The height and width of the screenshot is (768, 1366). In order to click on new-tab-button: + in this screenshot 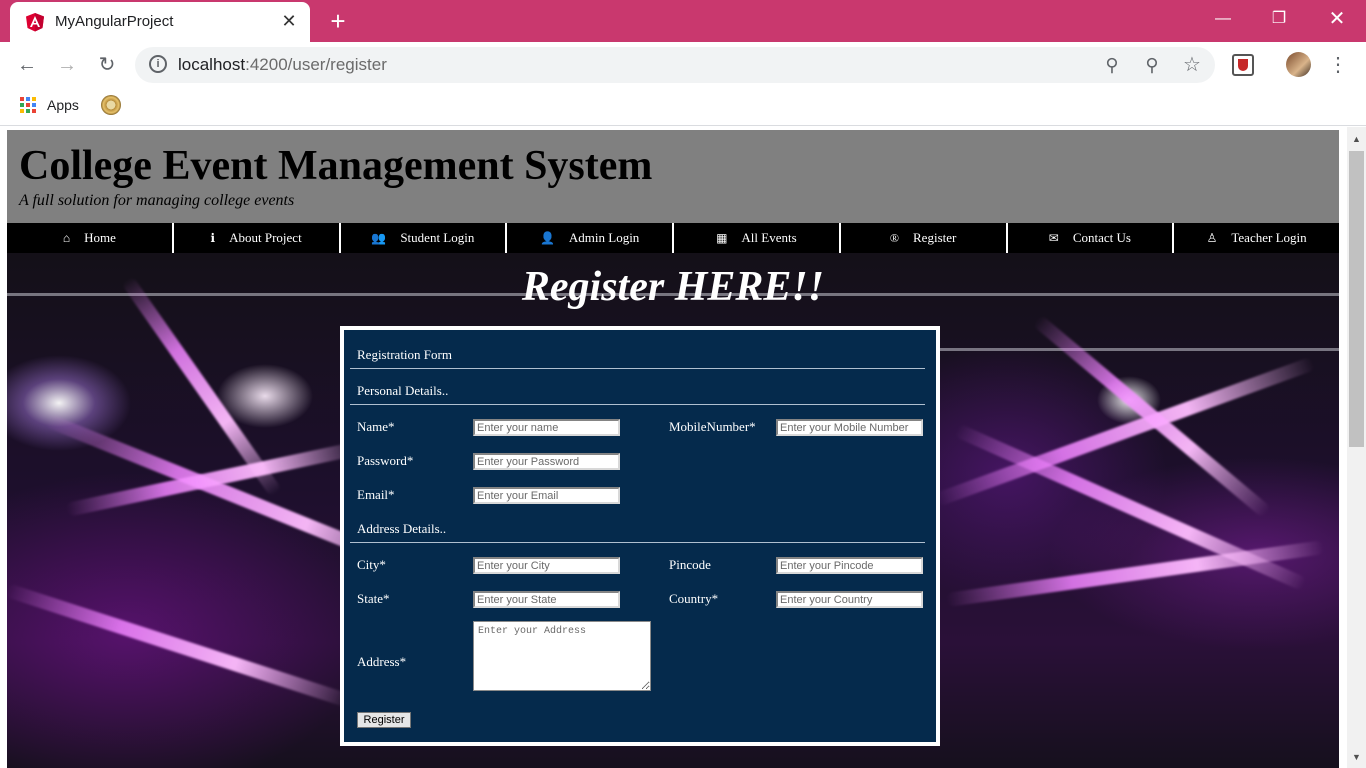, I will do `click(338, 21)`.